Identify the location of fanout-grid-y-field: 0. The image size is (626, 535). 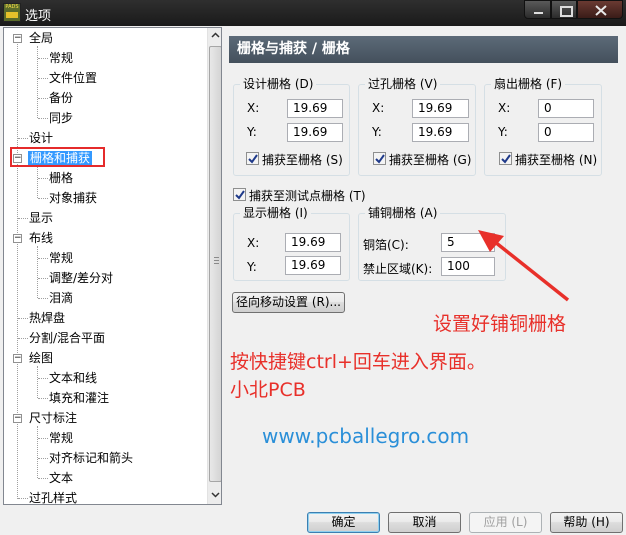
(566, 132).